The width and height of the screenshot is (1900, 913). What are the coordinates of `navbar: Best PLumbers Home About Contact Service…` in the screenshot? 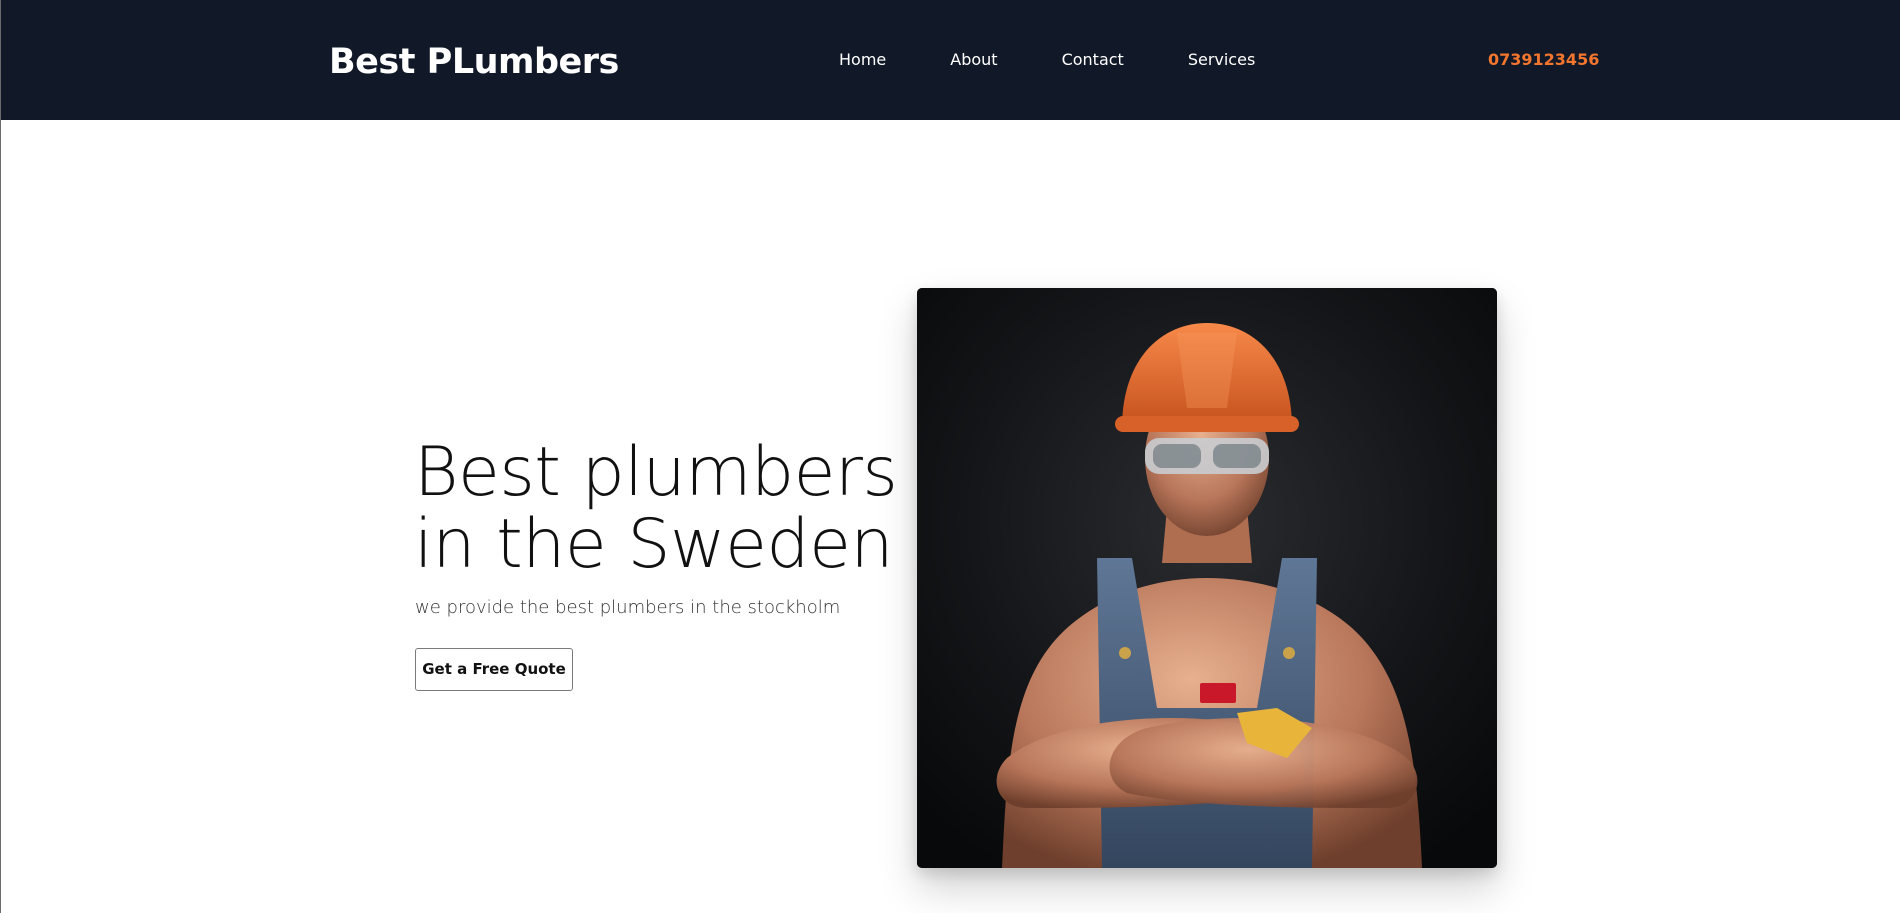 It's located at (950, 60).